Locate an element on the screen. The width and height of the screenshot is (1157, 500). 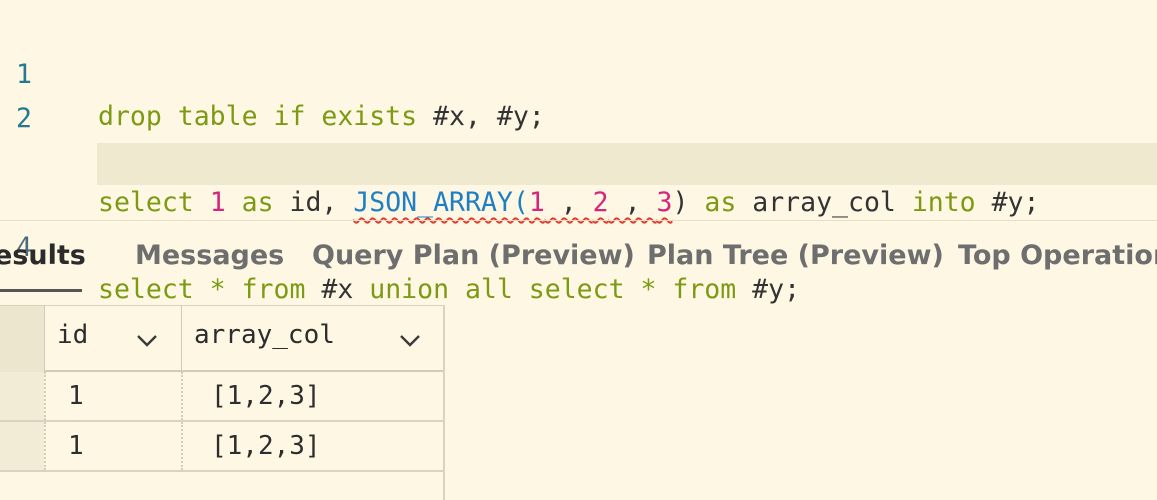
tab-query-plan: Query Plan (Preview) is located at coordinates (473, 255).